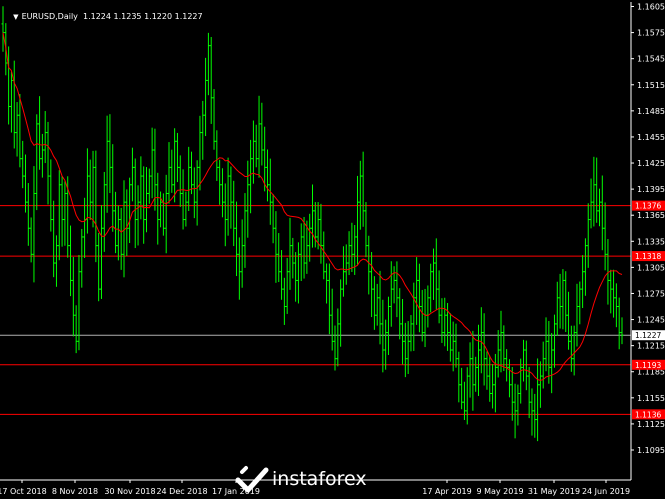 Image resolution: width=665 pixels, height=499 pixels. What do you see at coordinates (252, 479) in the screenshot?
I see `instaforex-logo-icon` at bounding box center [252, 479].